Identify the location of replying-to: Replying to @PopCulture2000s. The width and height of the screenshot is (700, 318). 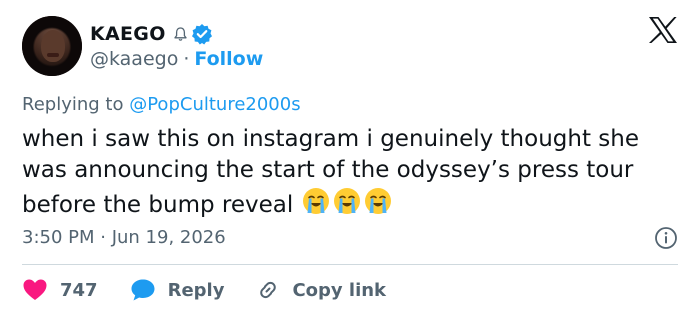
(161, 104).